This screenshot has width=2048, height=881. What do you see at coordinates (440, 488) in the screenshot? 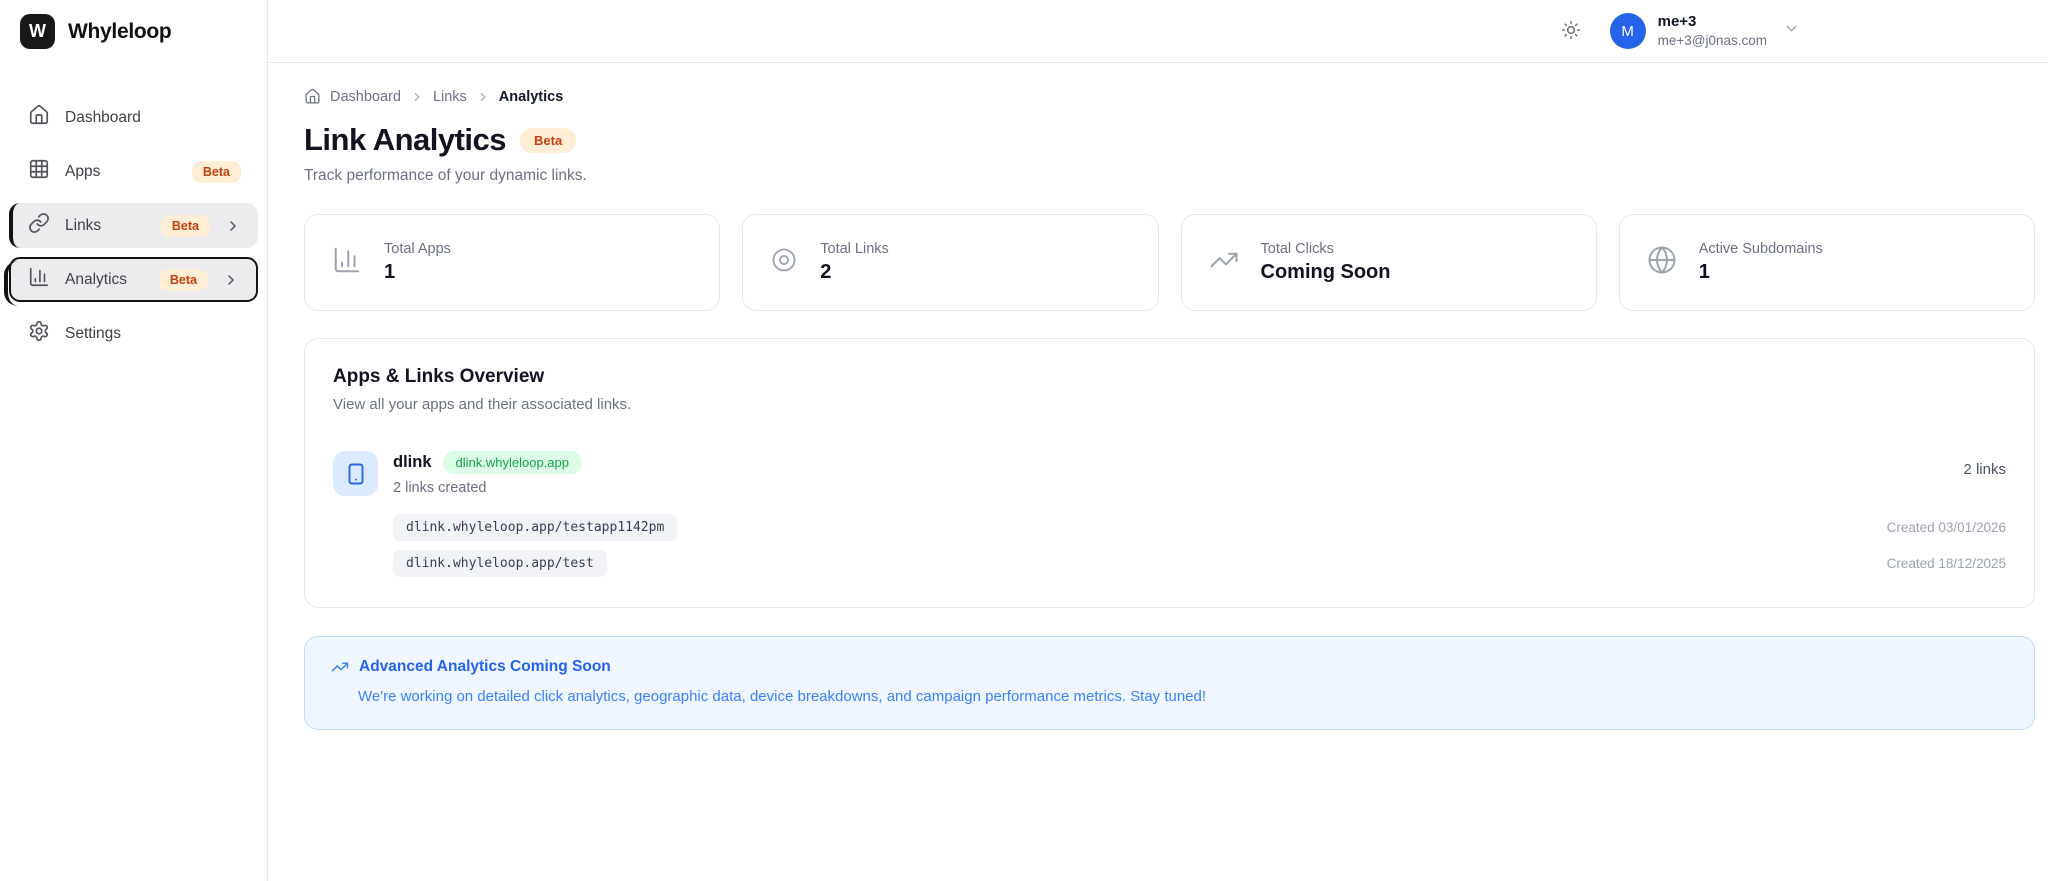
I see `app-links-created: 2 links created` at bounding box center [440, 488].